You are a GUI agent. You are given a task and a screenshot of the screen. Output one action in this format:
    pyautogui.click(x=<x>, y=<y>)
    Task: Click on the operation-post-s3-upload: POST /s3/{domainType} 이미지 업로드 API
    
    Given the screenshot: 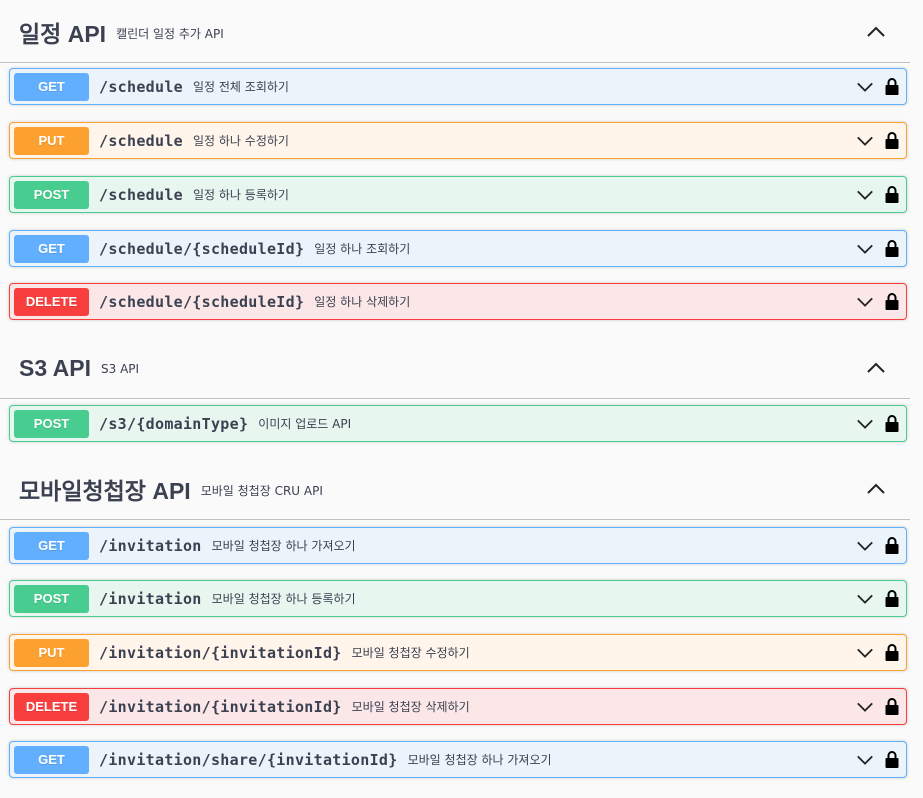 What is the action you would take?
    pyautogui.click(x=458, y=423)
    